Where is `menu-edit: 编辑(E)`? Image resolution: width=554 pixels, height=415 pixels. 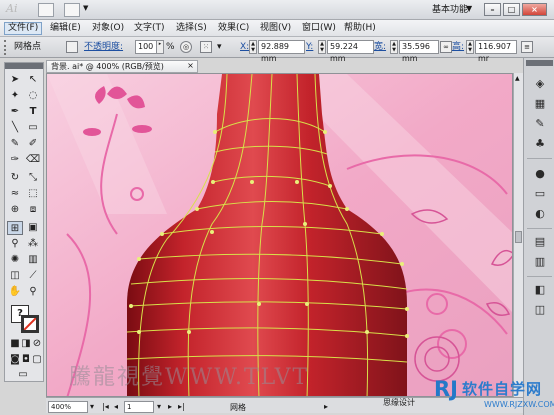 menu-edit: 编辑(E) is located at coordinates (65, 28).